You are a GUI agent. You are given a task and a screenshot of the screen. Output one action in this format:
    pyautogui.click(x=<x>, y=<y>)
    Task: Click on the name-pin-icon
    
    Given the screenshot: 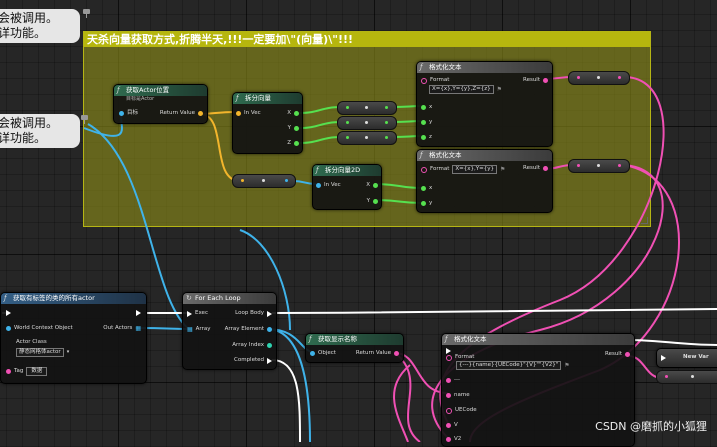 What is the action you would take?
    pyautogui.click(x=8, y=371)
    